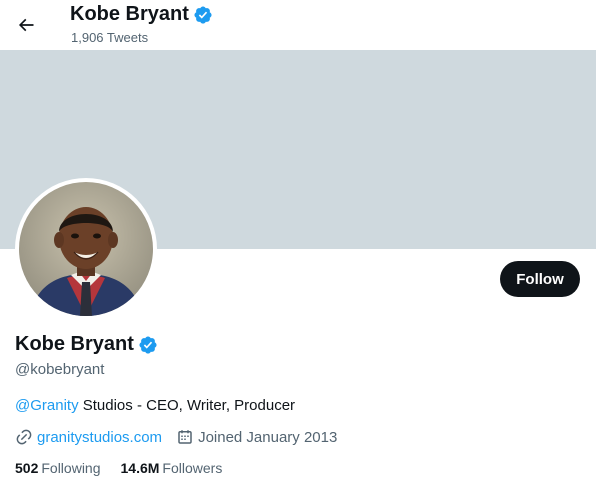 This screenshot has width=596, height=490. Describe the element at coordinates (187, 405) in the screenshot. I see `bio-text: Studios - CEO, Writer, Producer` at that location.